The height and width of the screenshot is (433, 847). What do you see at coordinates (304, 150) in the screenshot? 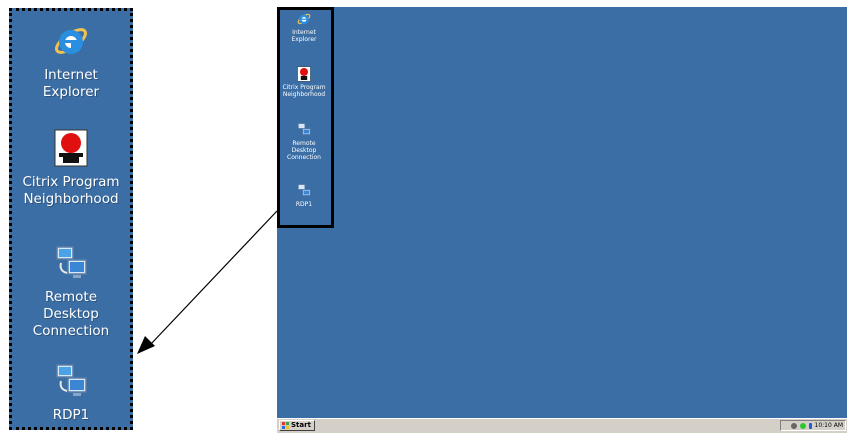
I see `desktop-icon-label: Remote Desktop Connection` at bounding box center [304, 150].